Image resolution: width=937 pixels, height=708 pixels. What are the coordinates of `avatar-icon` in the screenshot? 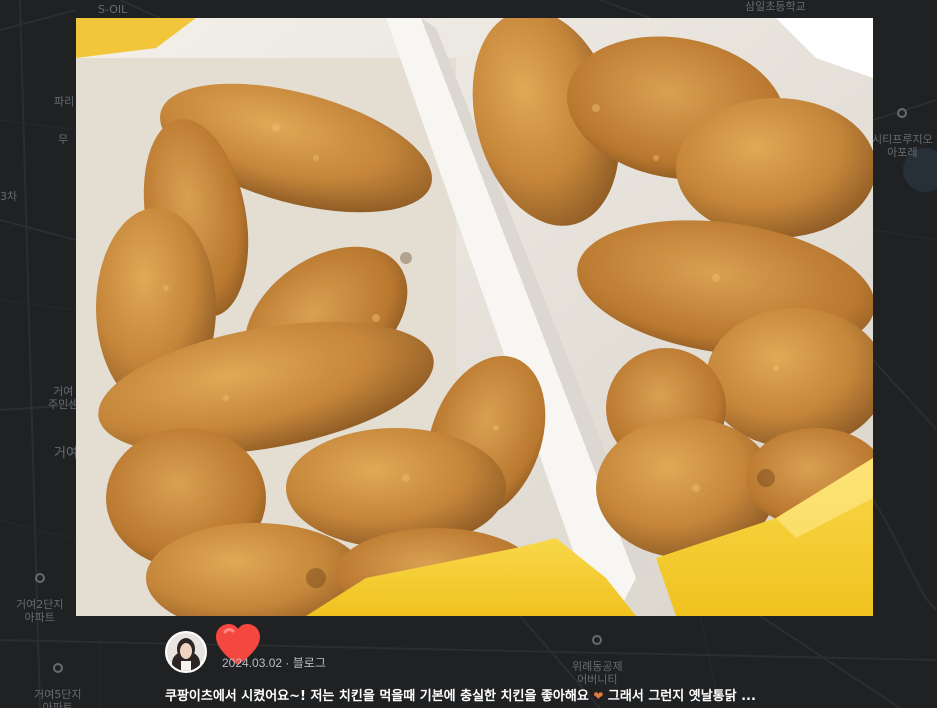 It's located at (186, 652).